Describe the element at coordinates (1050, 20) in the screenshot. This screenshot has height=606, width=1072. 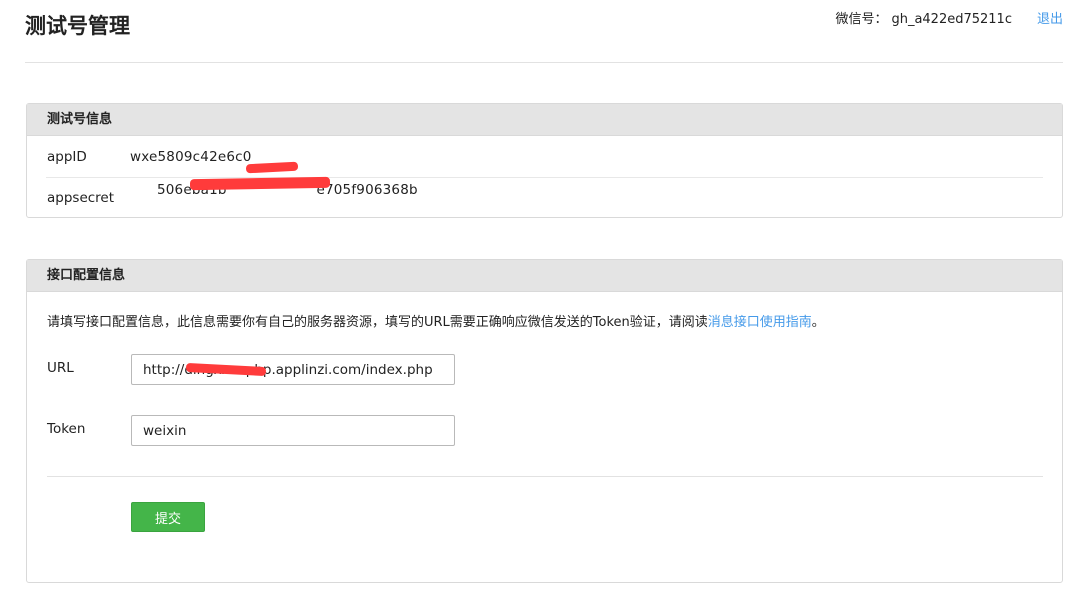
I see `logout-link: 退出` at that location.